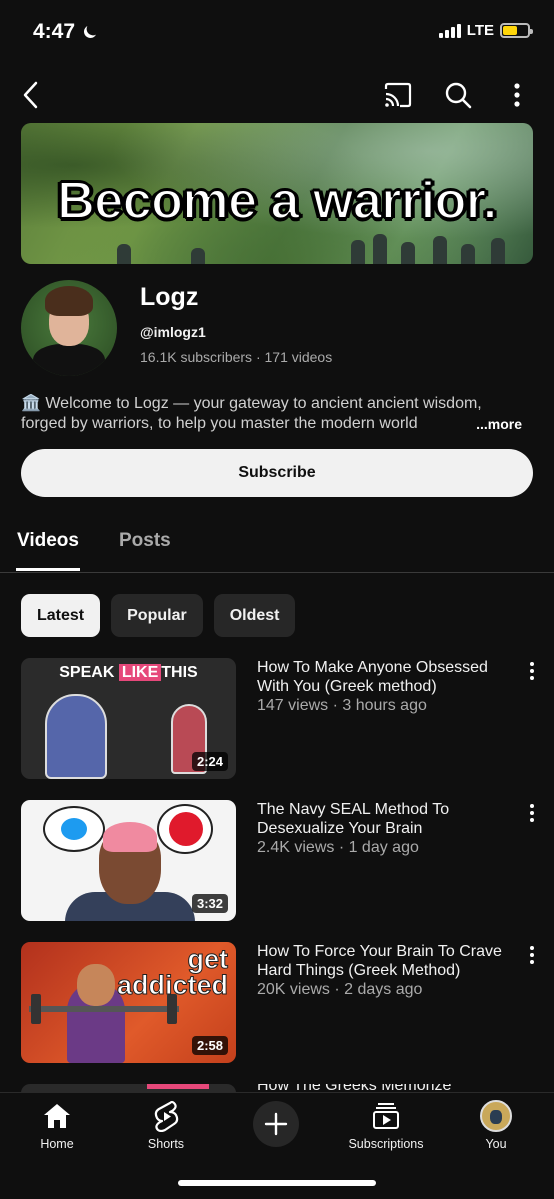  I want to click on cast-icon, so click(398, 95).